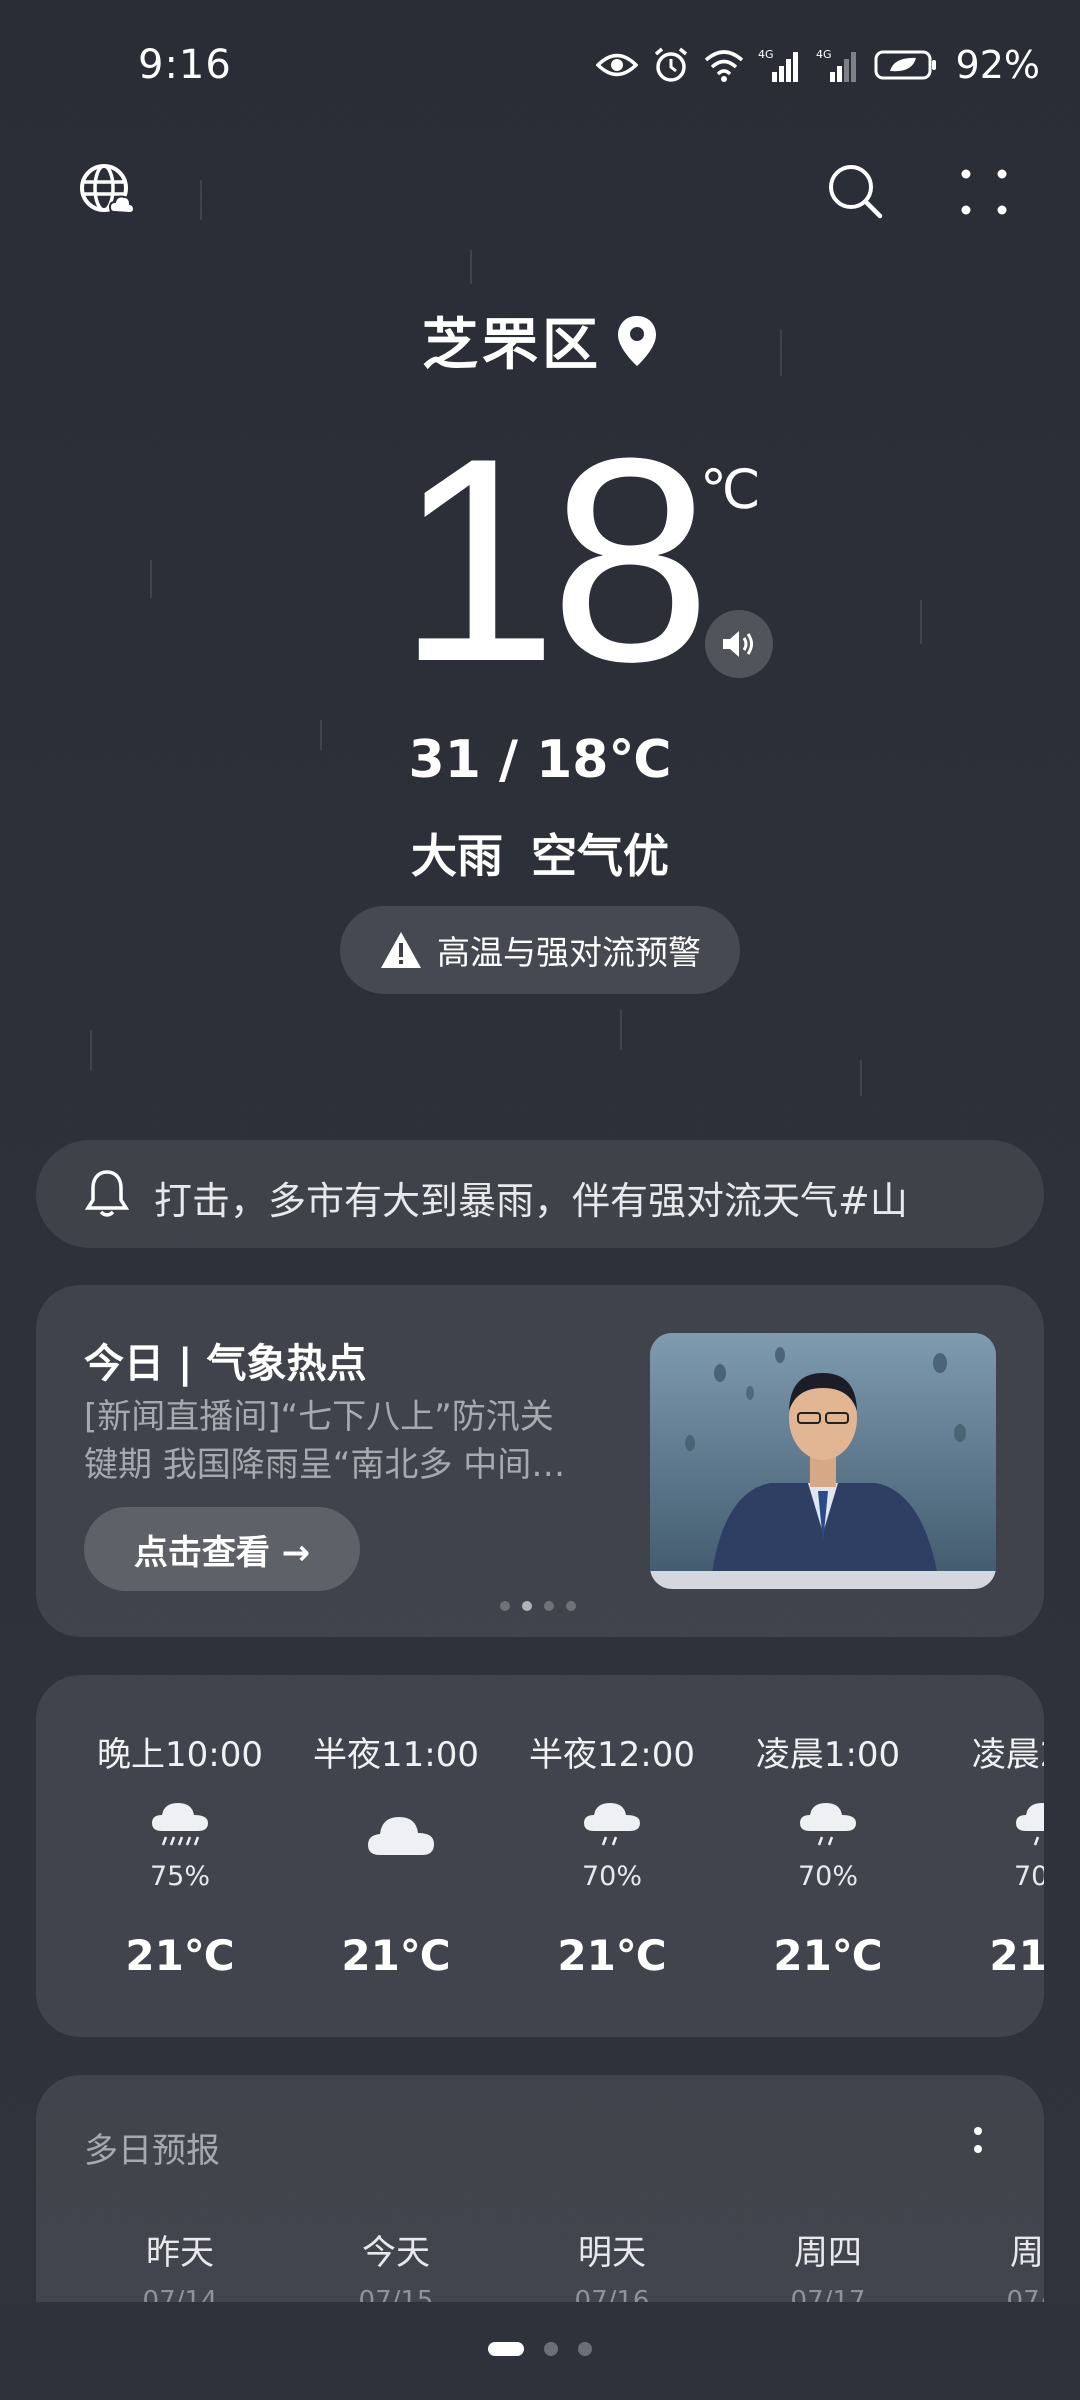  What do you see at coordinates (1027, 2253) in the screenshot?
I see `day-name: 周五` at bounding box center [1027, 2253].